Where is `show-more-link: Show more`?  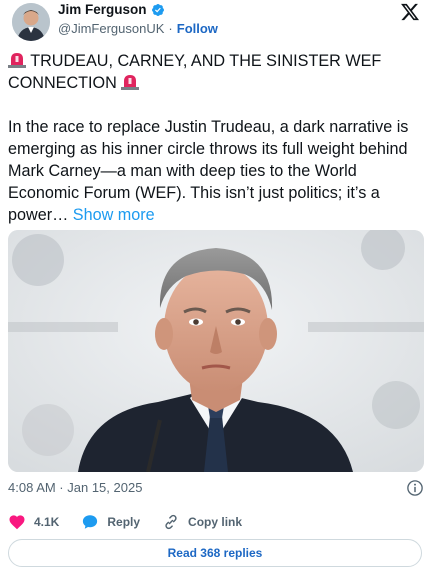 show-more-link: Show more is located at coordinates (114, 215).